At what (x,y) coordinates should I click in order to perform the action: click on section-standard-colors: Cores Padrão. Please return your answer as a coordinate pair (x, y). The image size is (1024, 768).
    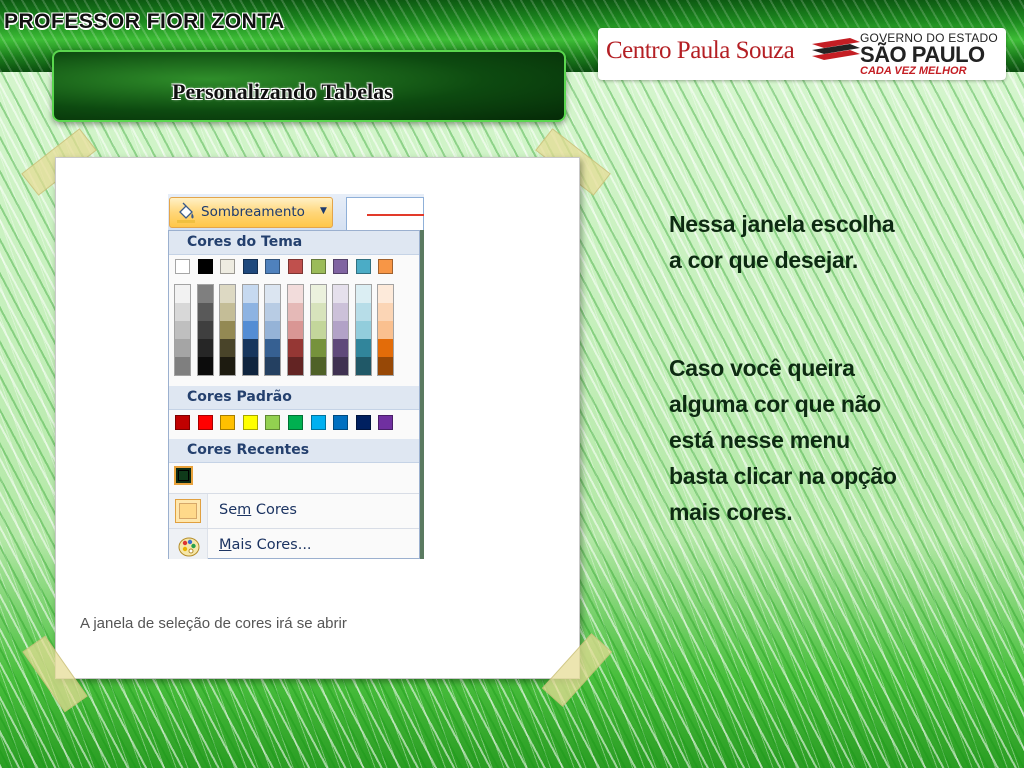
    Looking at the image, I should click on (294, 398).